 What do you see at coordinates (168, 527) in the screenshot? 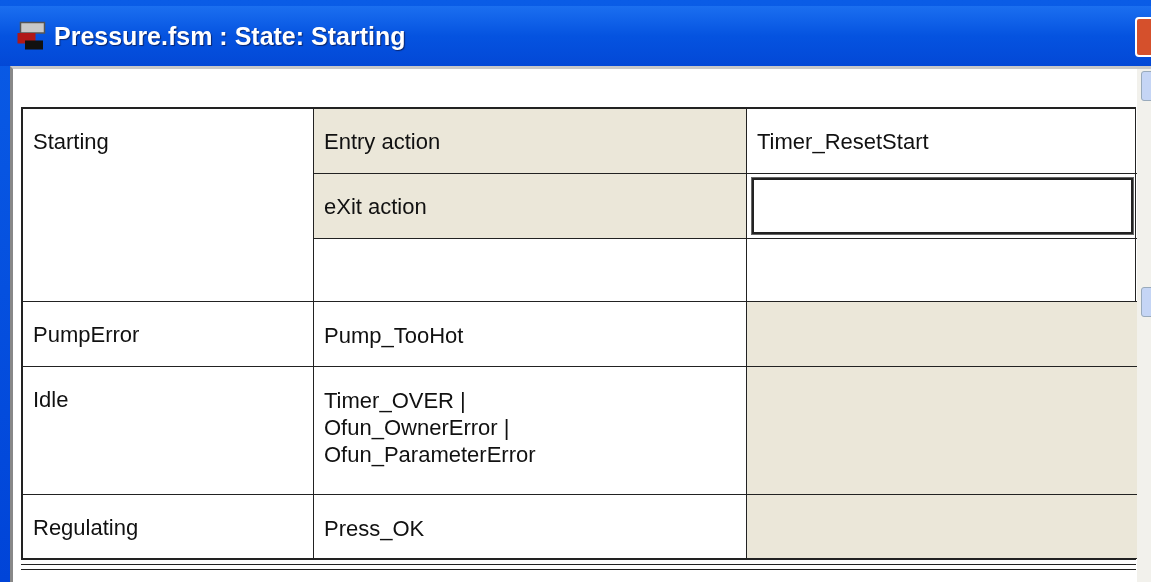
I see `table-cell: Regulating` at bounding box center [168, 527].